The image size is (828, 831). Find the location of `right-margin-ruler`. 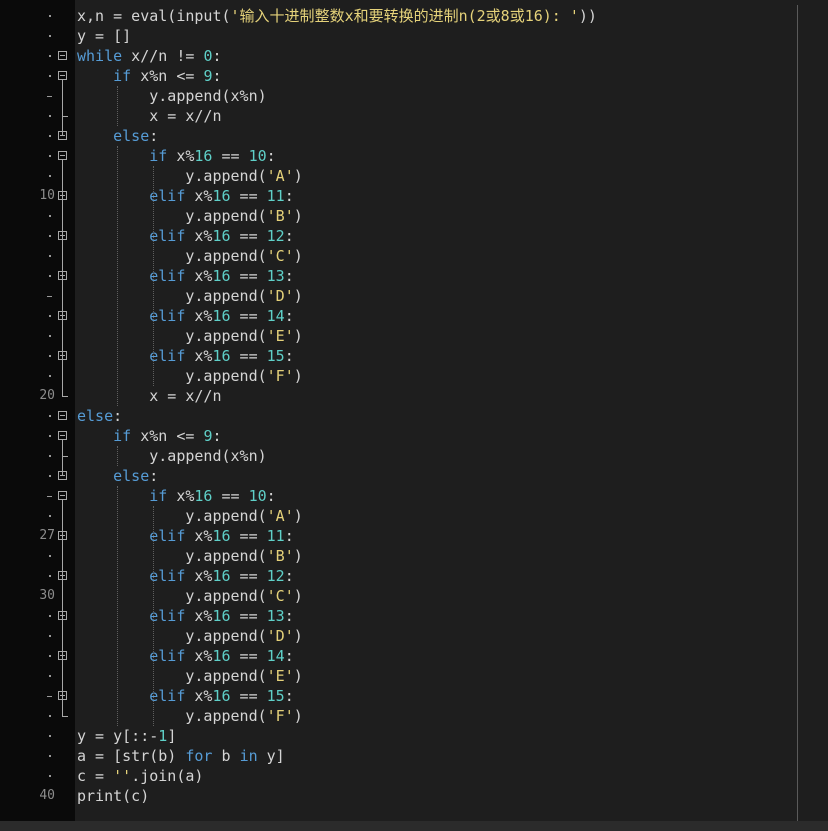

right-margin-ruler is located at coordinates (797, 413).